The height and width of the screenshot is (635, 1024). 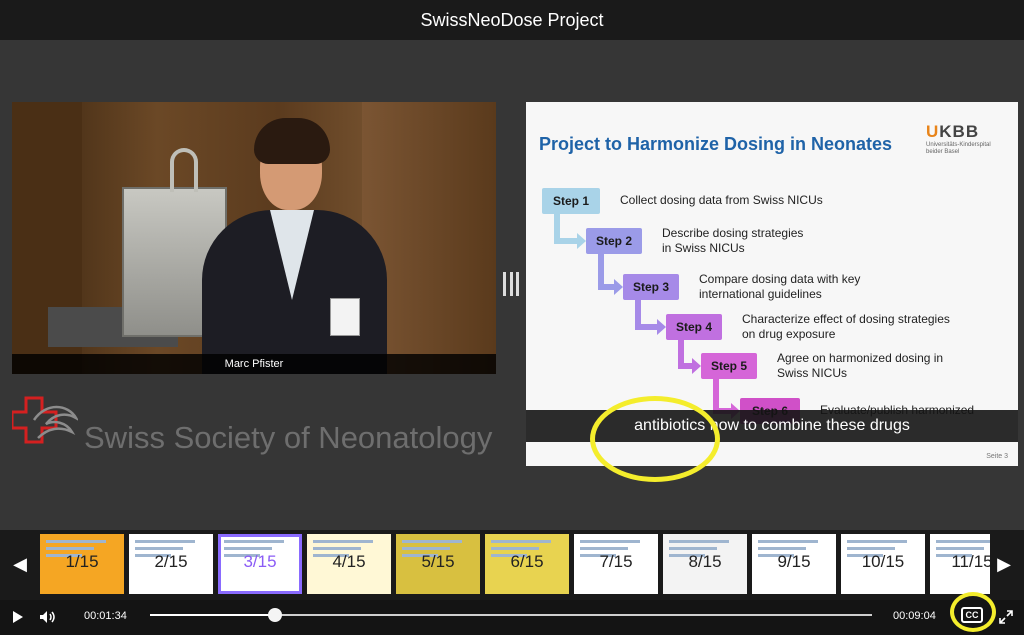 What do you see at coordinates (933, 131) in the screenshot?
I see `ukbb-logo-u: U` at bounding box center [933, 131].